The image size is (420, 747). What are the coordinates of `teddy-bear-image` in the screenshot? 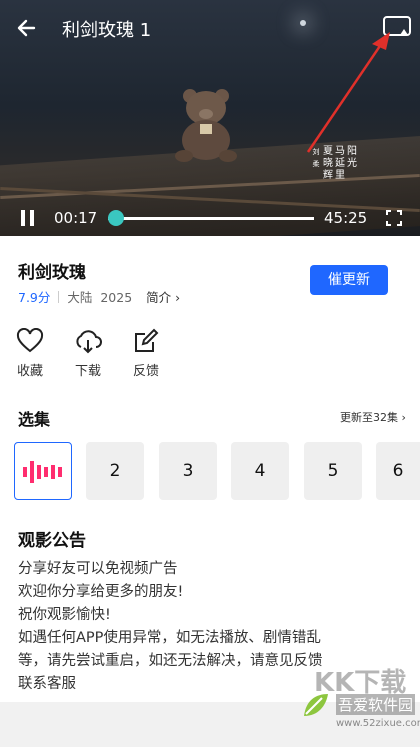 It's located at (206, 125).